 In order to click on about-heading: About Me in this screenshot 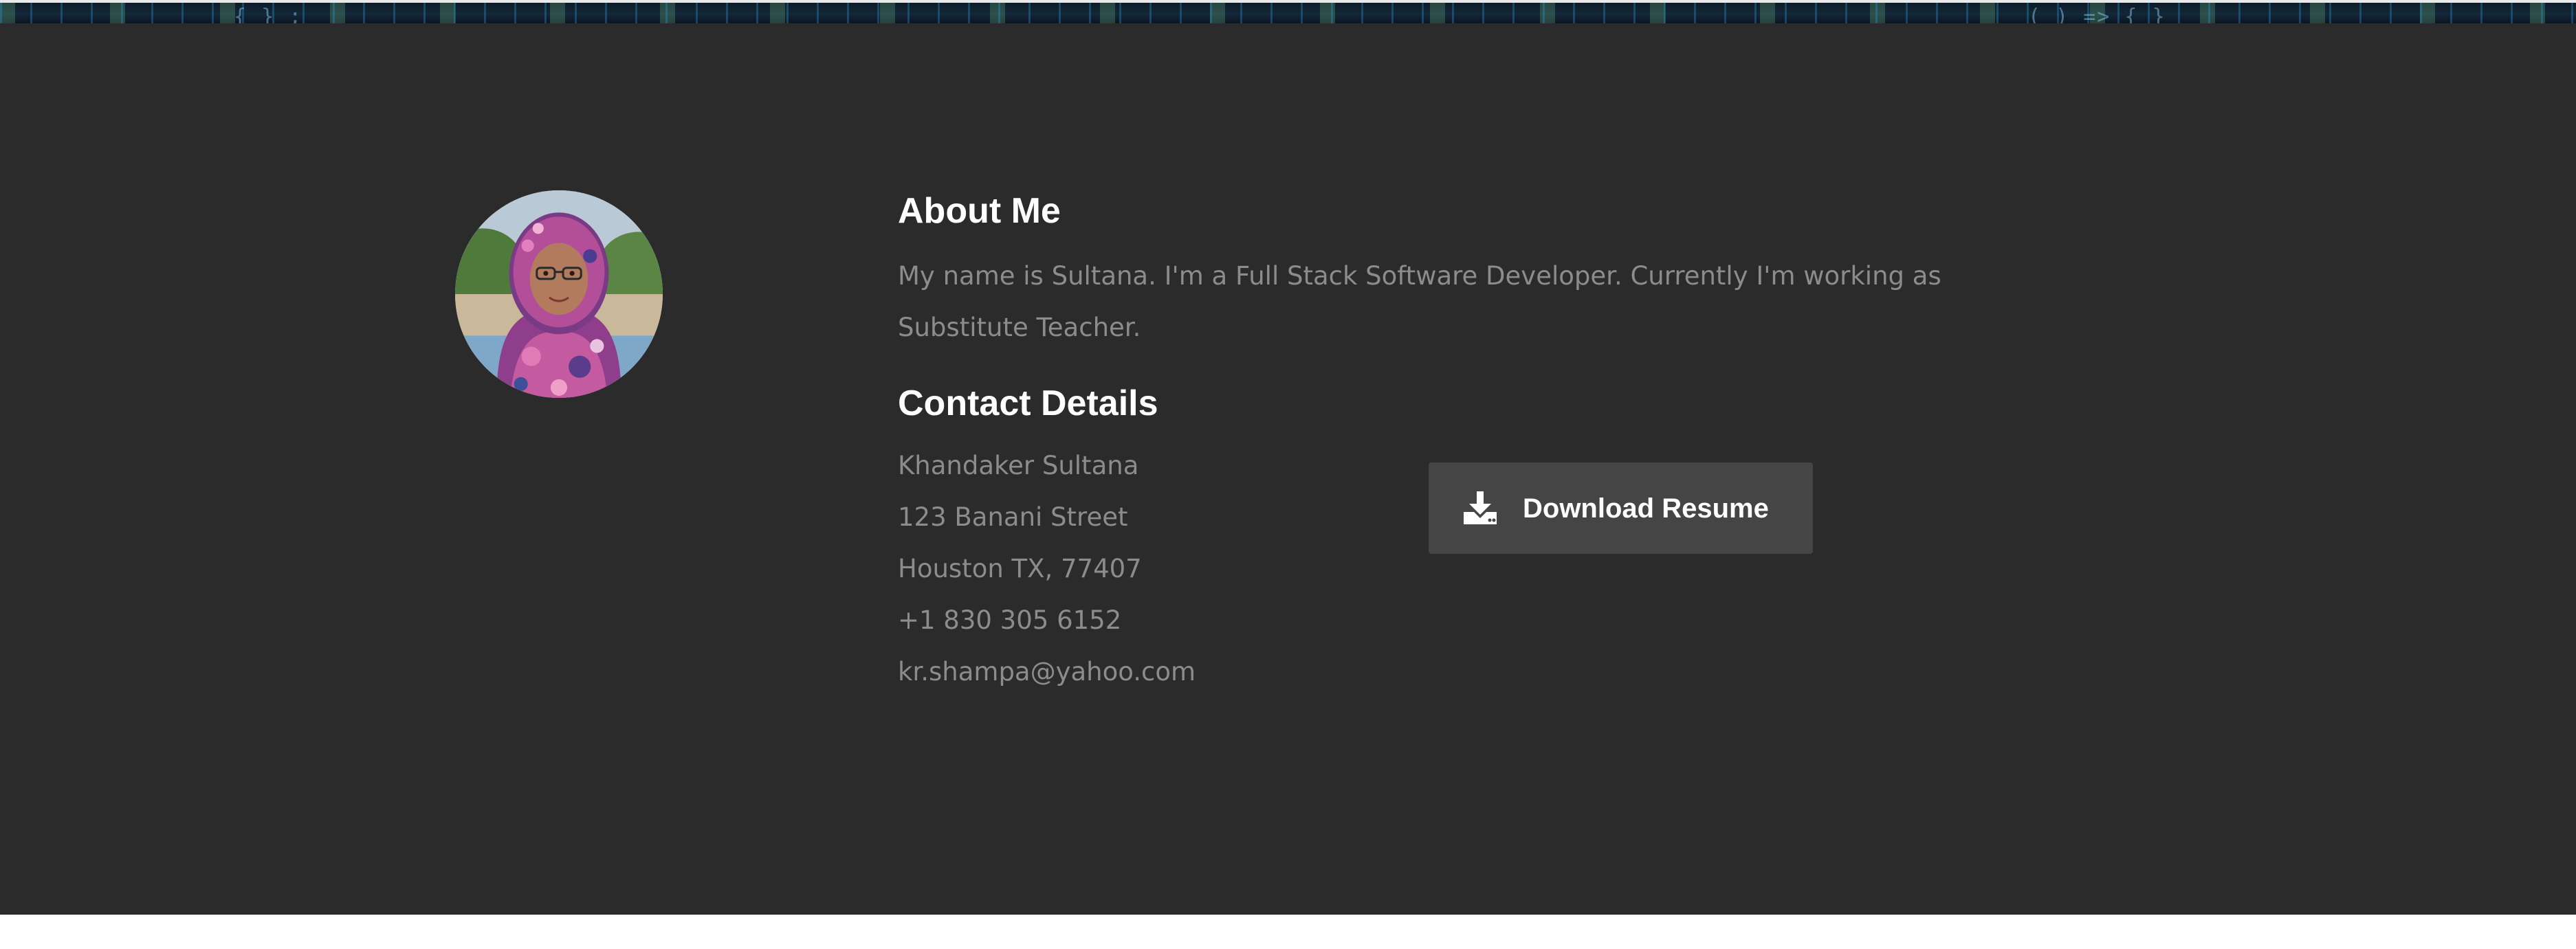, I will do `click(979, 211)`.